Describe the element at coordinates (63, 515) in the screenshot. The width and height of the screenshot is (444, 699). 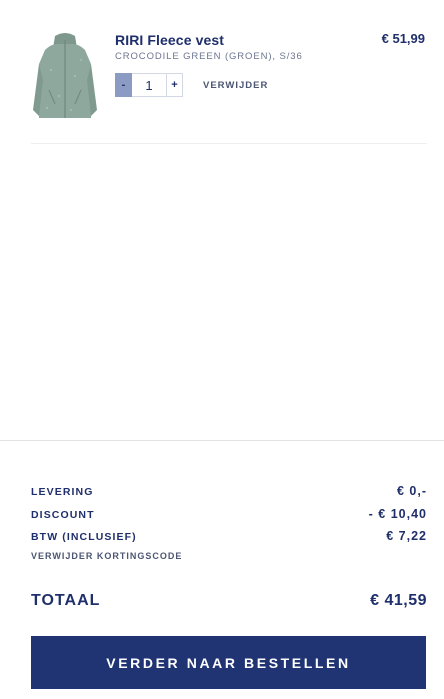
I see `discount-label: DISCOUNT` at that location.